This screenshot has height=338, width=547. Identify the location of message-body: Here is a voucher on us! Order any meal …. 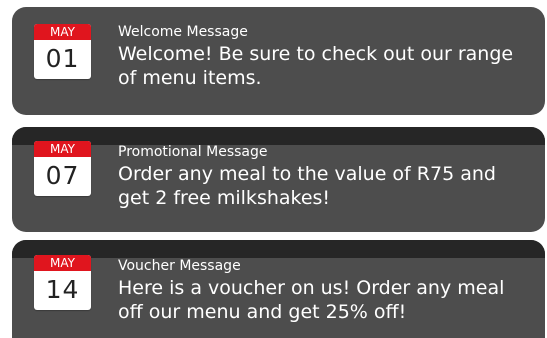
(311, 300).